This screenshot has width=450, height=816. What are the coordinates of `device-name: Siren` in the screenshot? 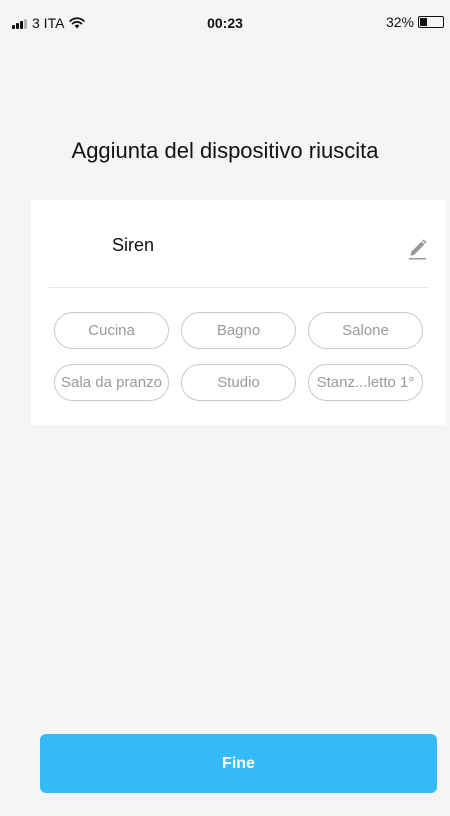 It's located at (133, 245).